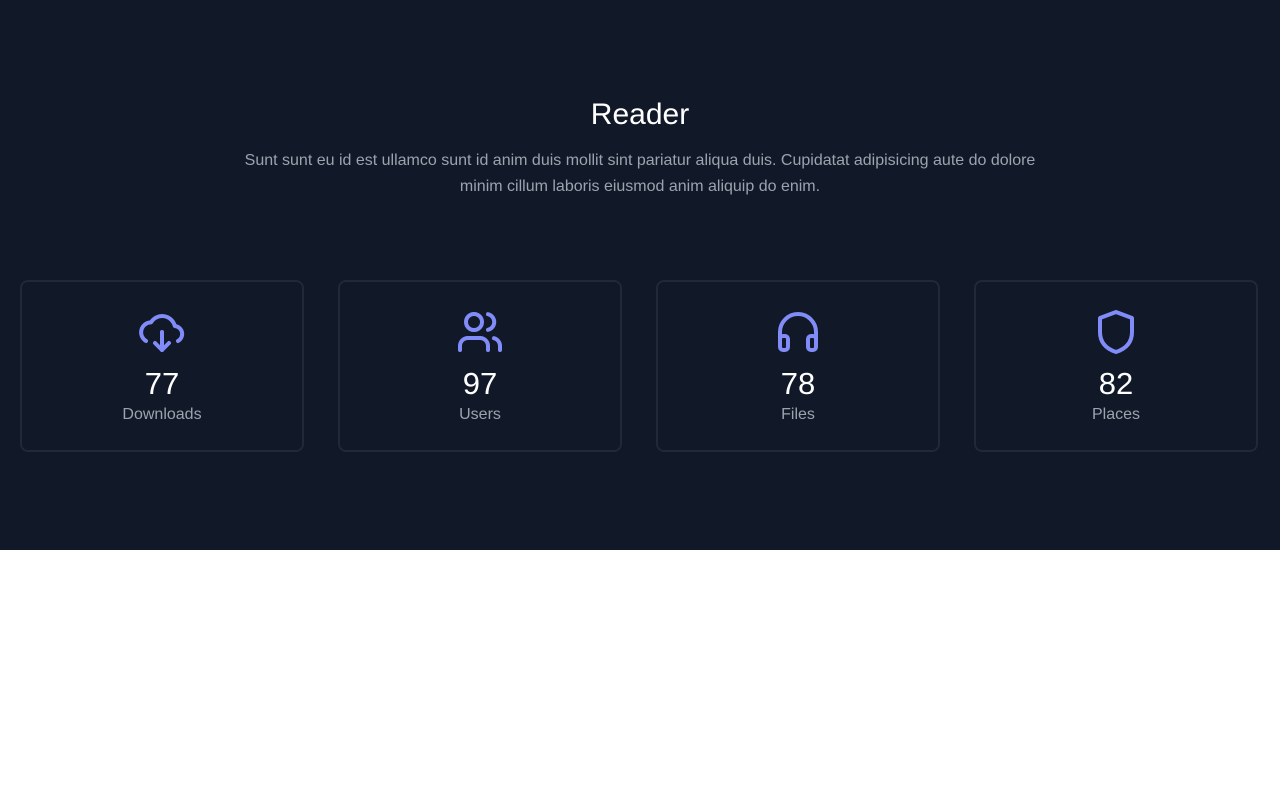  Describe the element at coordinates (798, 332) in the screenshot. I see `headphones-icon` at that location.